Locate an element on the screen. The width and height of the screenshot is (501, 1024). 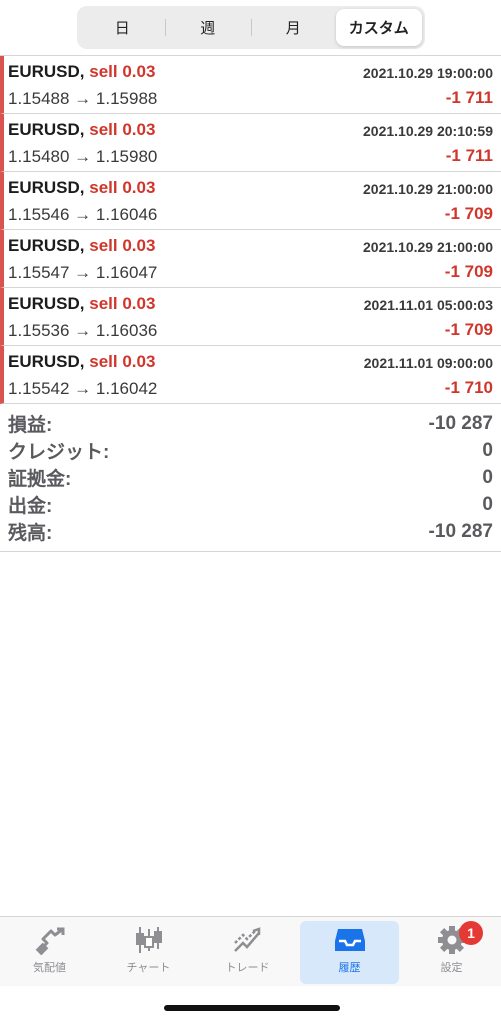
notification-badge: 1 is located at coordinates (471, 933).